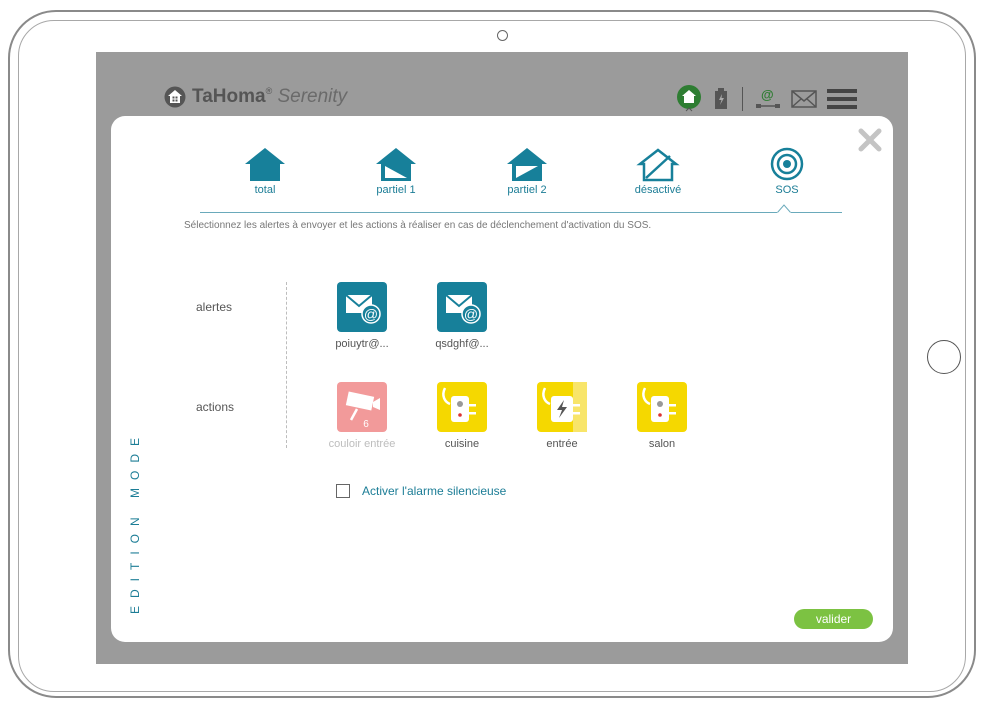 Image resolution: width=986 pixels, height=704 pixels. Describe the element at coordinates (343, 491) in the screenshot. I see `silent-alarm-checkbox` at that location.